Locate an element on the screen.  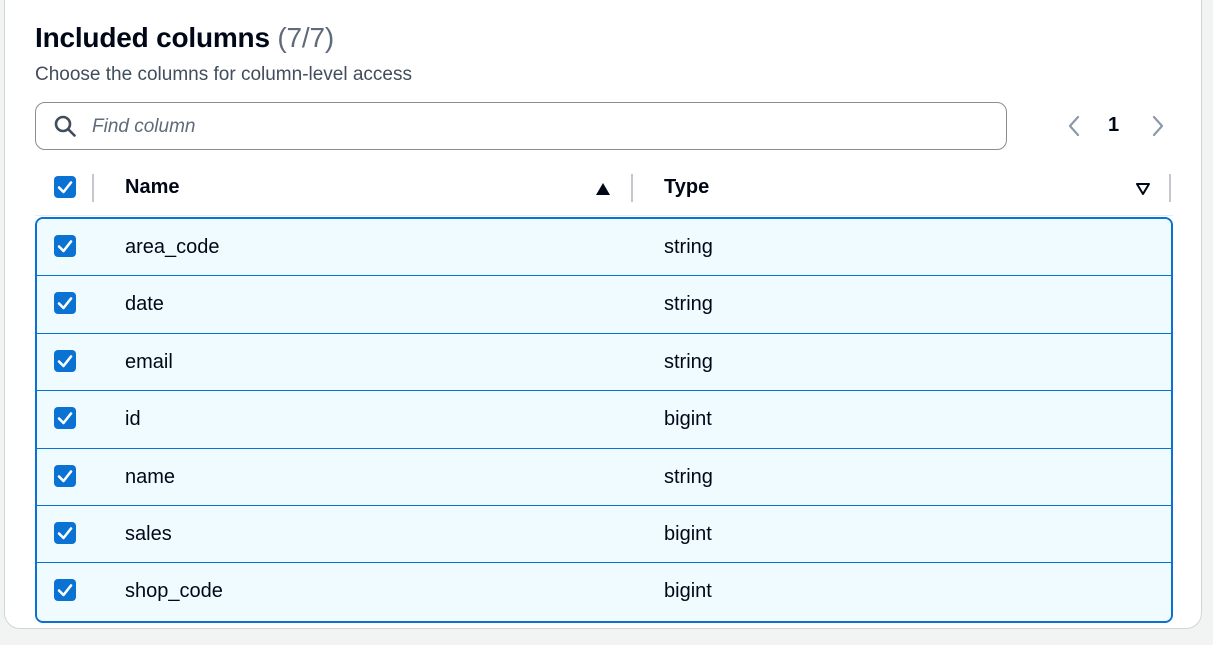
search-icon is located at coordinates (65, 126).